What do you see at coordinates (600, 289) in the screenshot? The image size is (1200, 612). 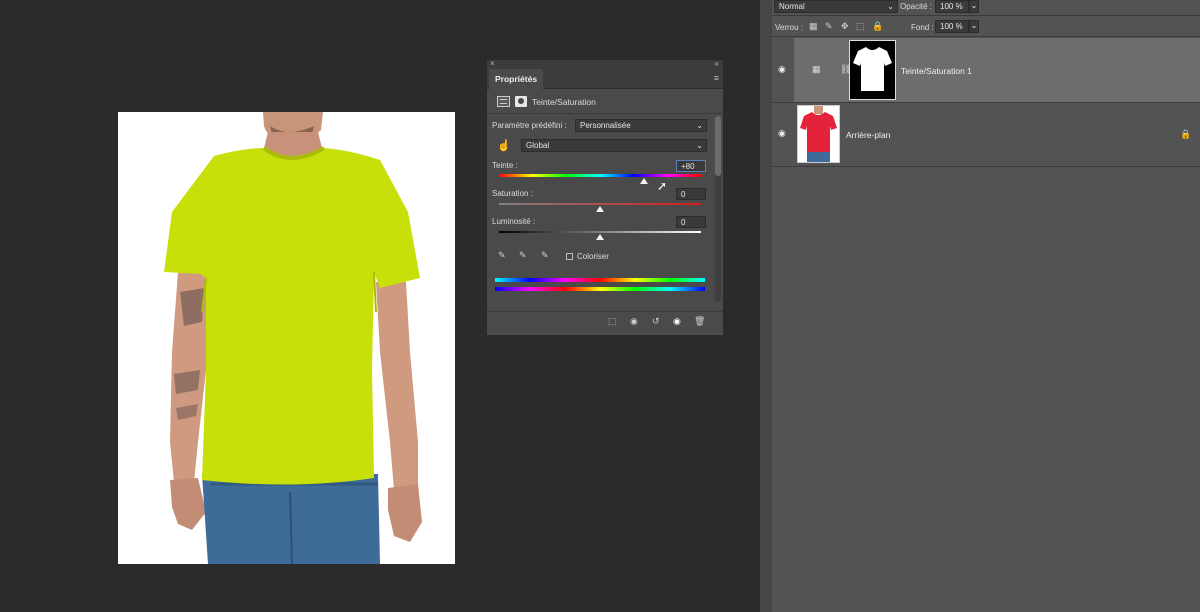 I see `output-hue-bar` at bounding box center [600, 289].